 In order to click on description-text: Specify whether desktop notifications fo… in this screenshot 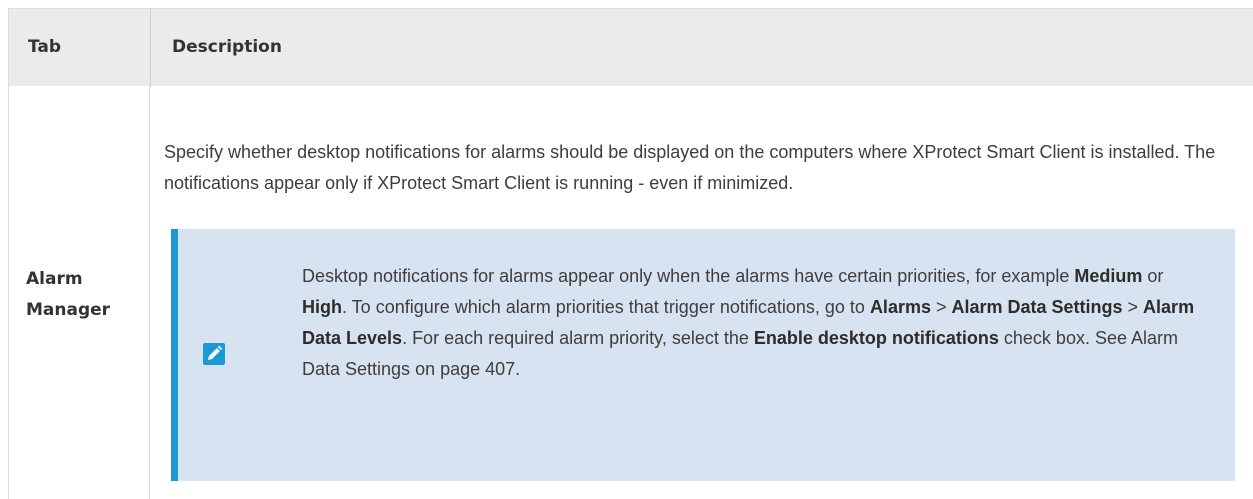, I will do `click(699, 168)`.